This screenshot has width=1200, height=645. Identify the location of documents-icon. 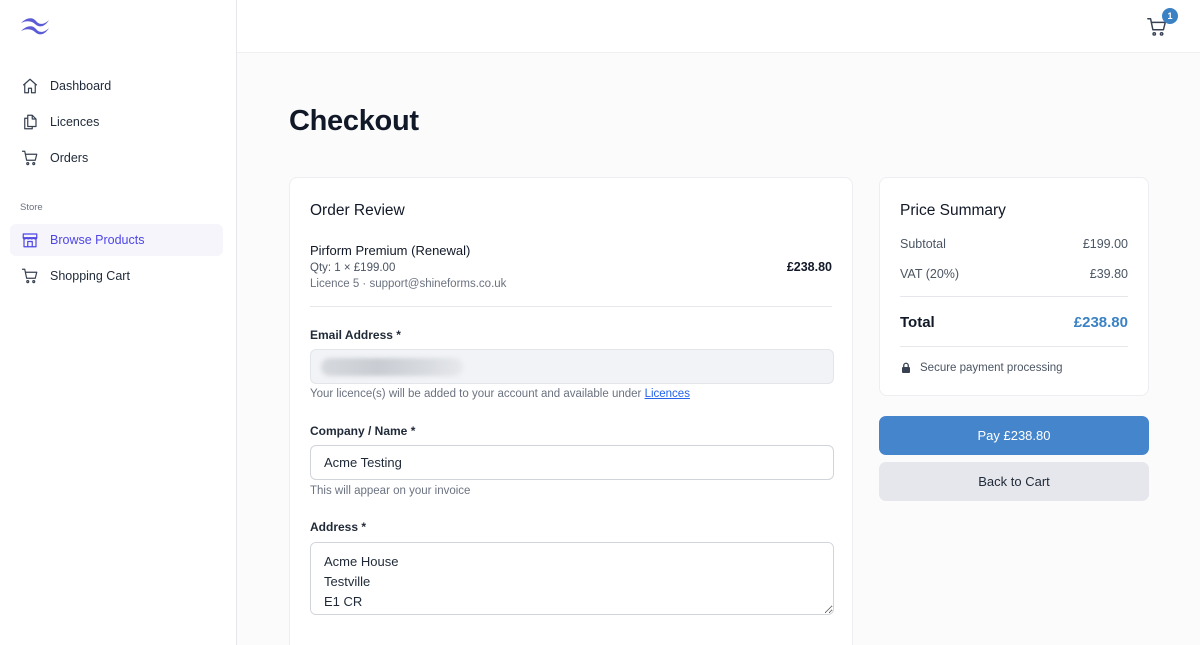
(30, 122).